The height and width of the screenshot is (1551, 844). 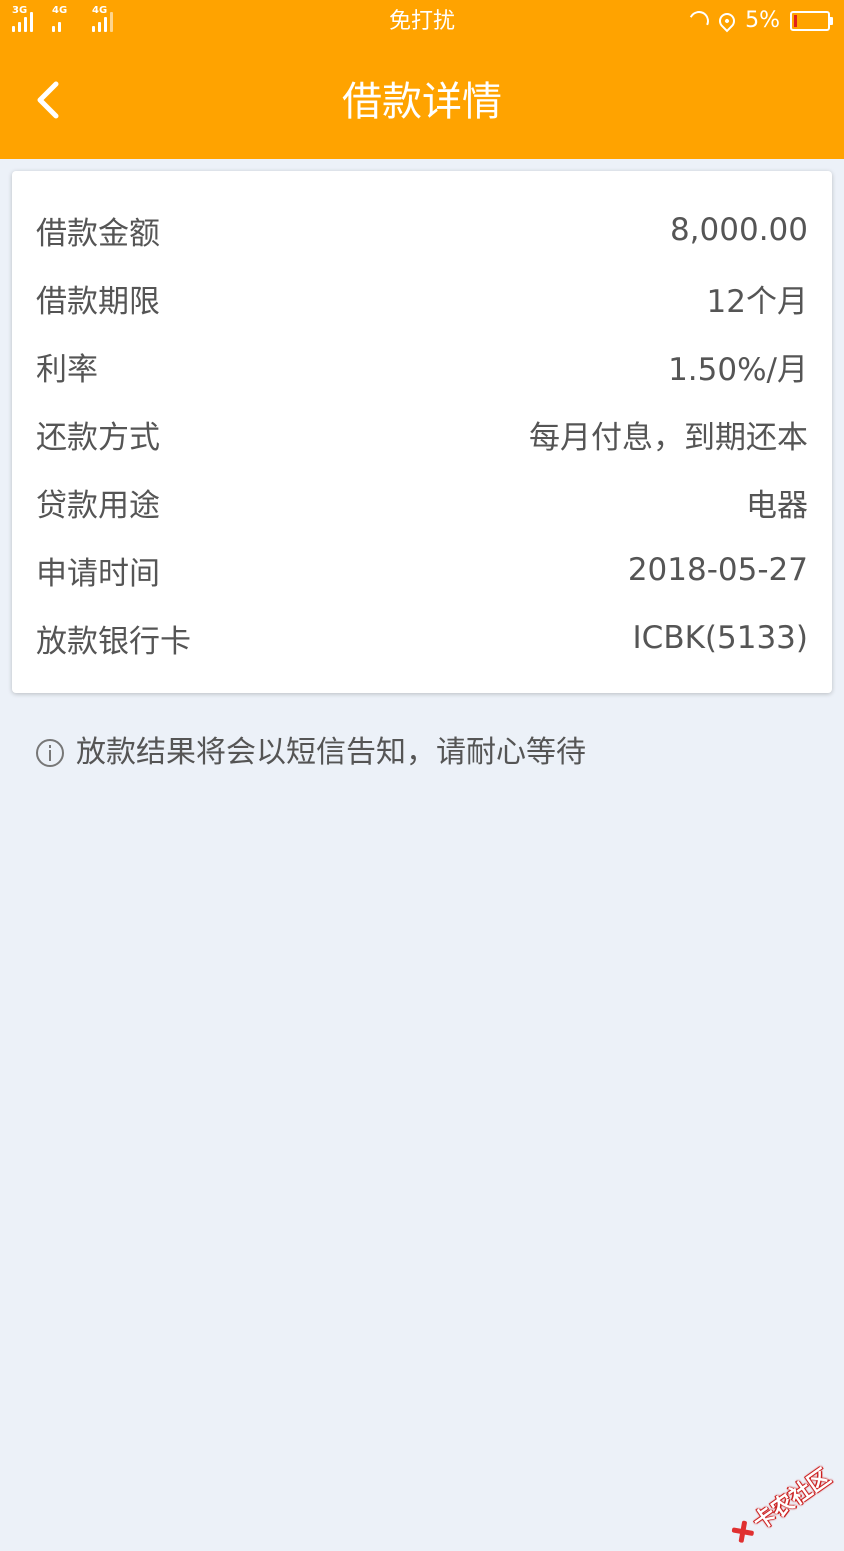 What do you see at coordinates (98, 505) in the screenshot?
I see `detail-label: 贷款用途` at bounding box center [98, 505].